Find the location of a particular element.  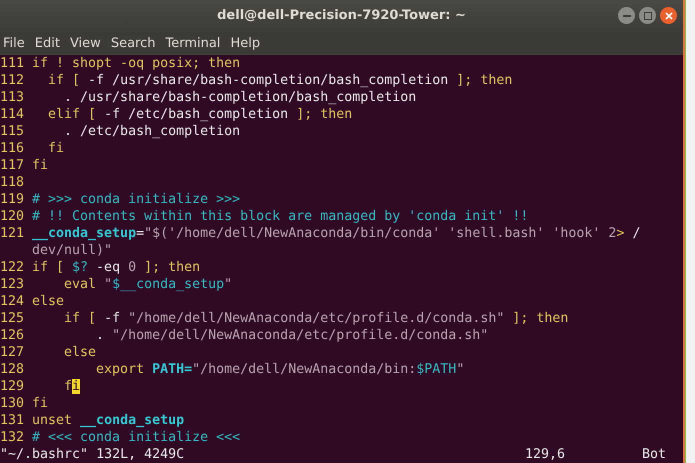

line-number: 119 is located at coordinates (13, 199).